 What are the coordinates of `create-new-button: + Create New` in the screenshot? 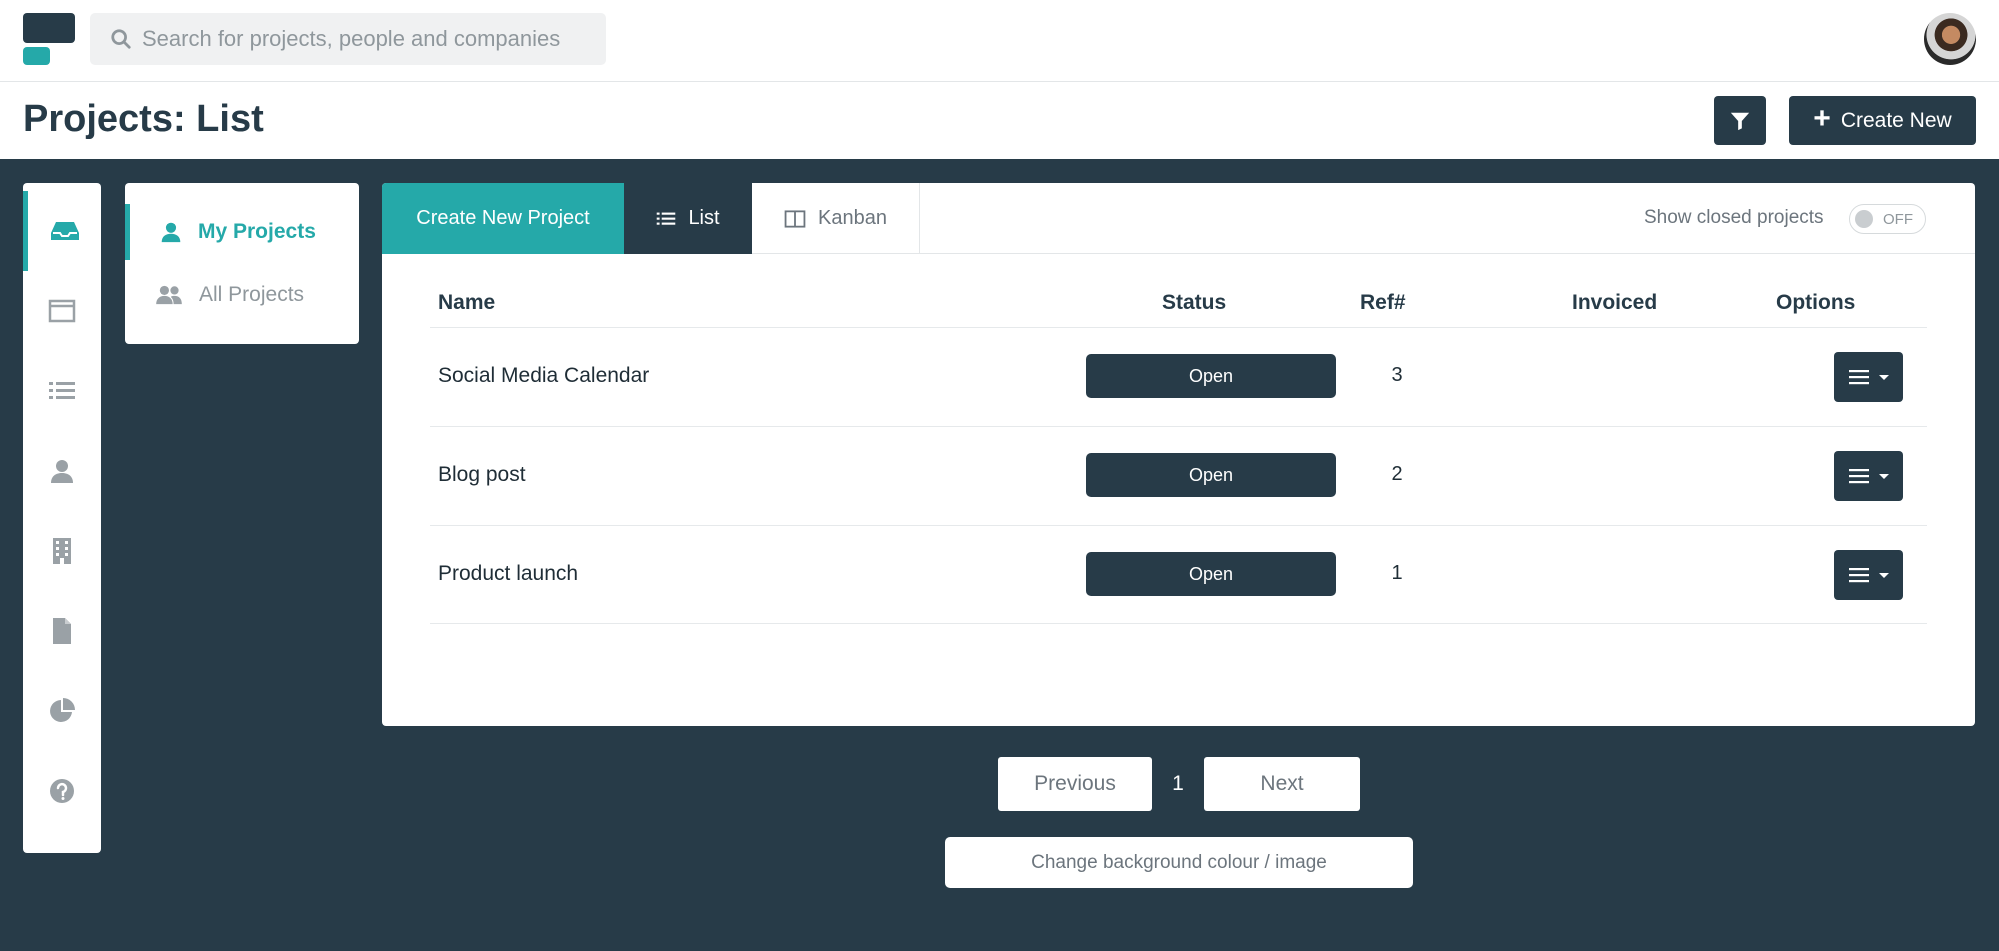 It's located at (1882, 120).